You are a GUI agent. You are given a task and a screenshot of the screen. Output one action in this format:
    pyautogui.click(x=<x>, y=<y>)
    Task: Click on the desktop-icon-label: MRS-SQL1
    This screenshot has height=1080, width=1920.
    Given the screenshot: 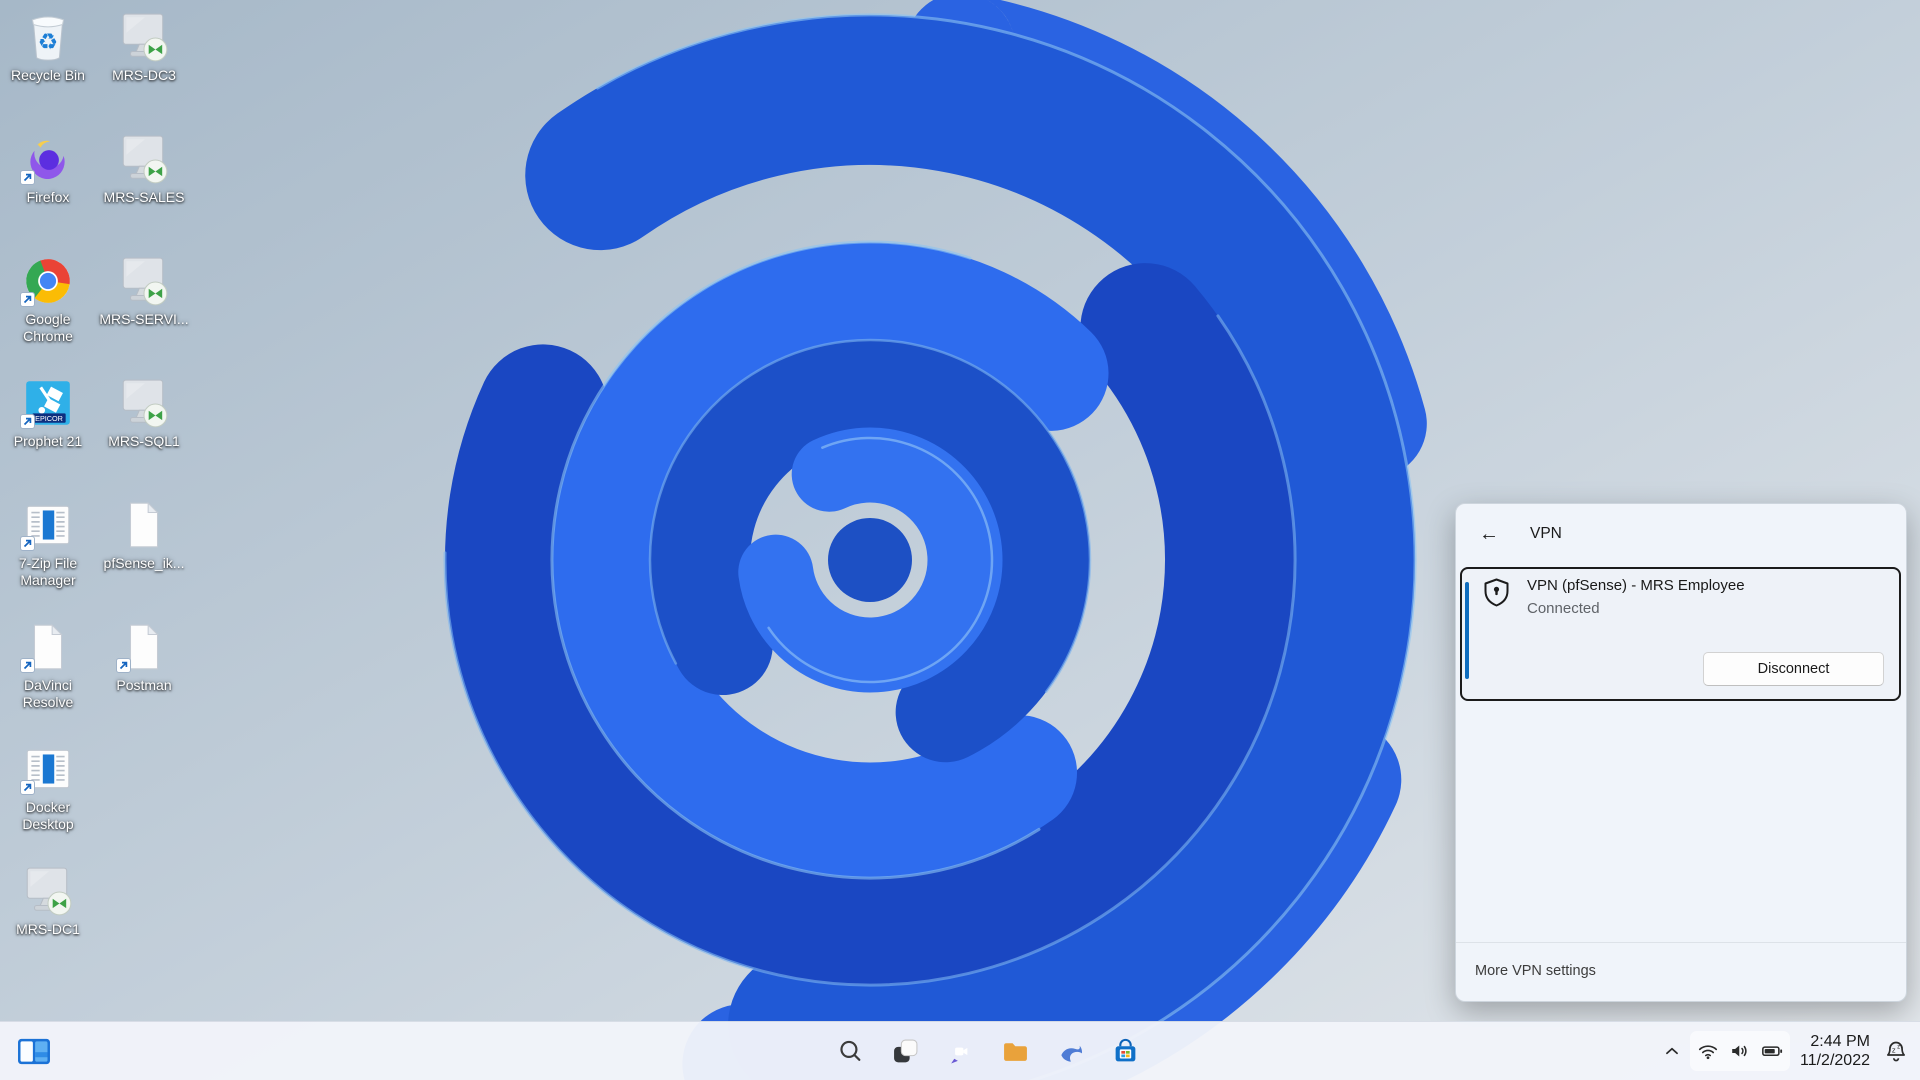 What is the action you would take?
    pyautogui.click(x=144, y=441)
    